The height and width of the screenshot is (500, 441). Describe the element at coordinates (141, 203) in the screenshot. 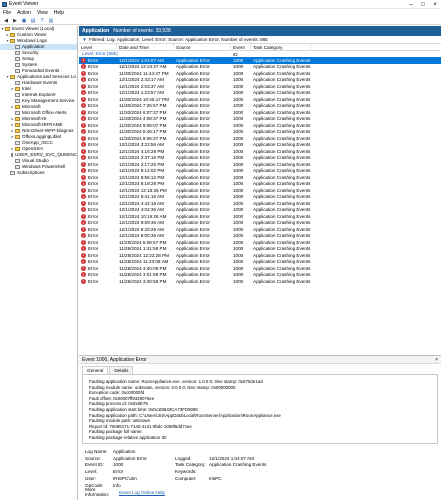

I see `event-date-cell: 12/1/2024 4:42:16 AM` at that location.